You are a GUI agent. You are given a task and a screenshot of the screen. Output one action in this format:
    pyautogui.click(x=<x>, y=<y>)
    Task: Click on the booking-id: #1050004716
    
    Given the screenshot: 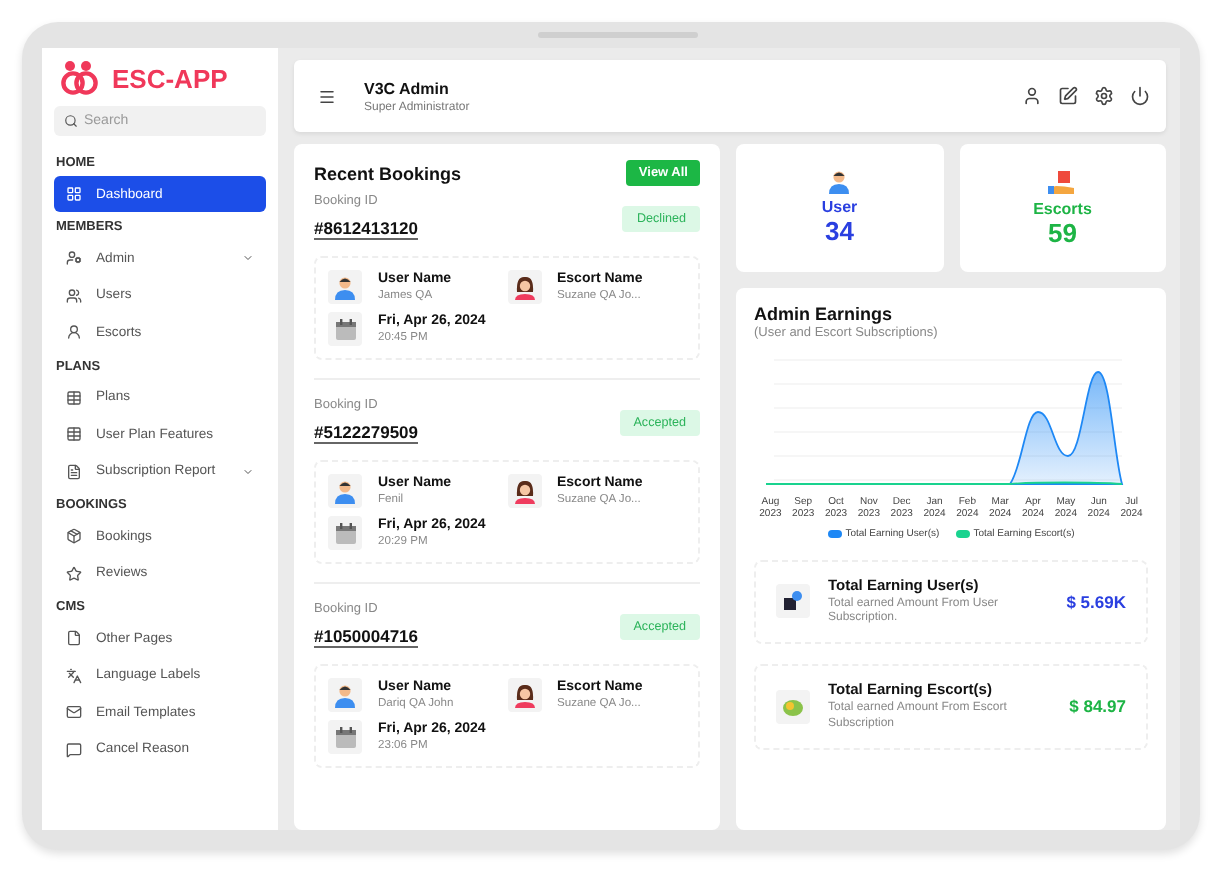 What is the action you would take?
    pyautogui.click(x=366, y=637)
    